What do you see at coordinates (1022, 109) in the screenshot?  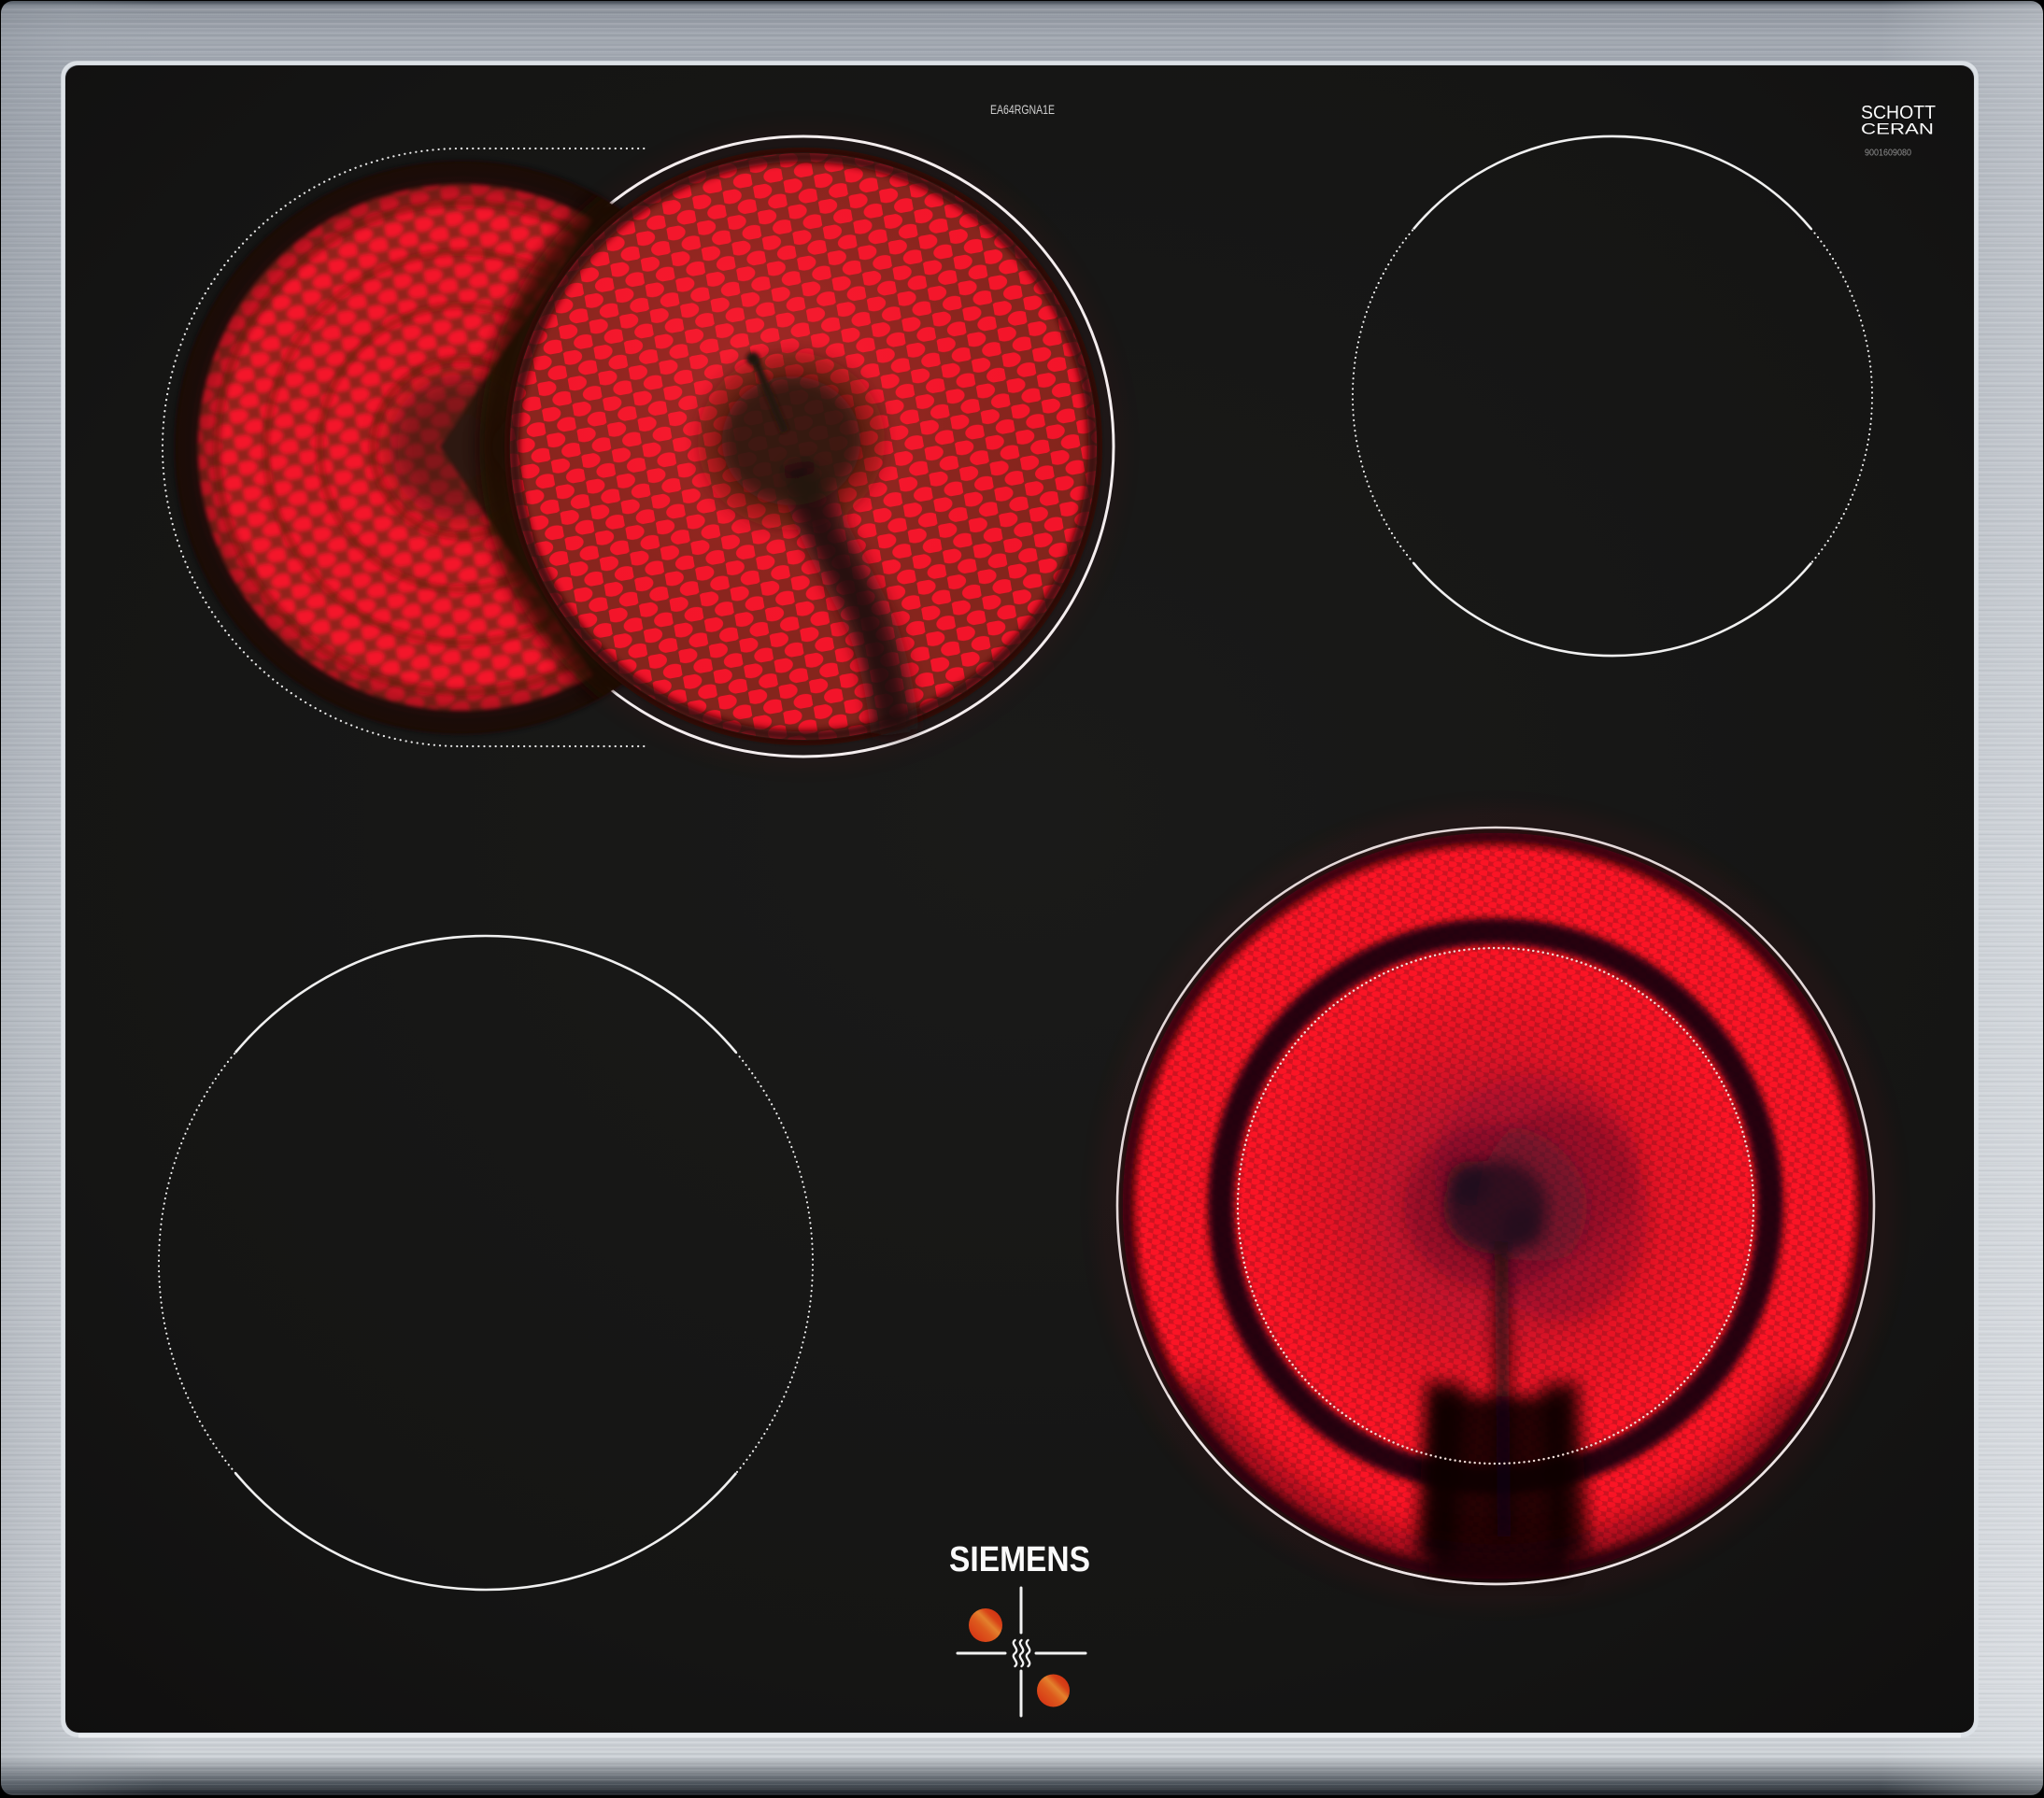 I see `svg-text: EA64RGNA1E` at bounding box center [1022, 109].